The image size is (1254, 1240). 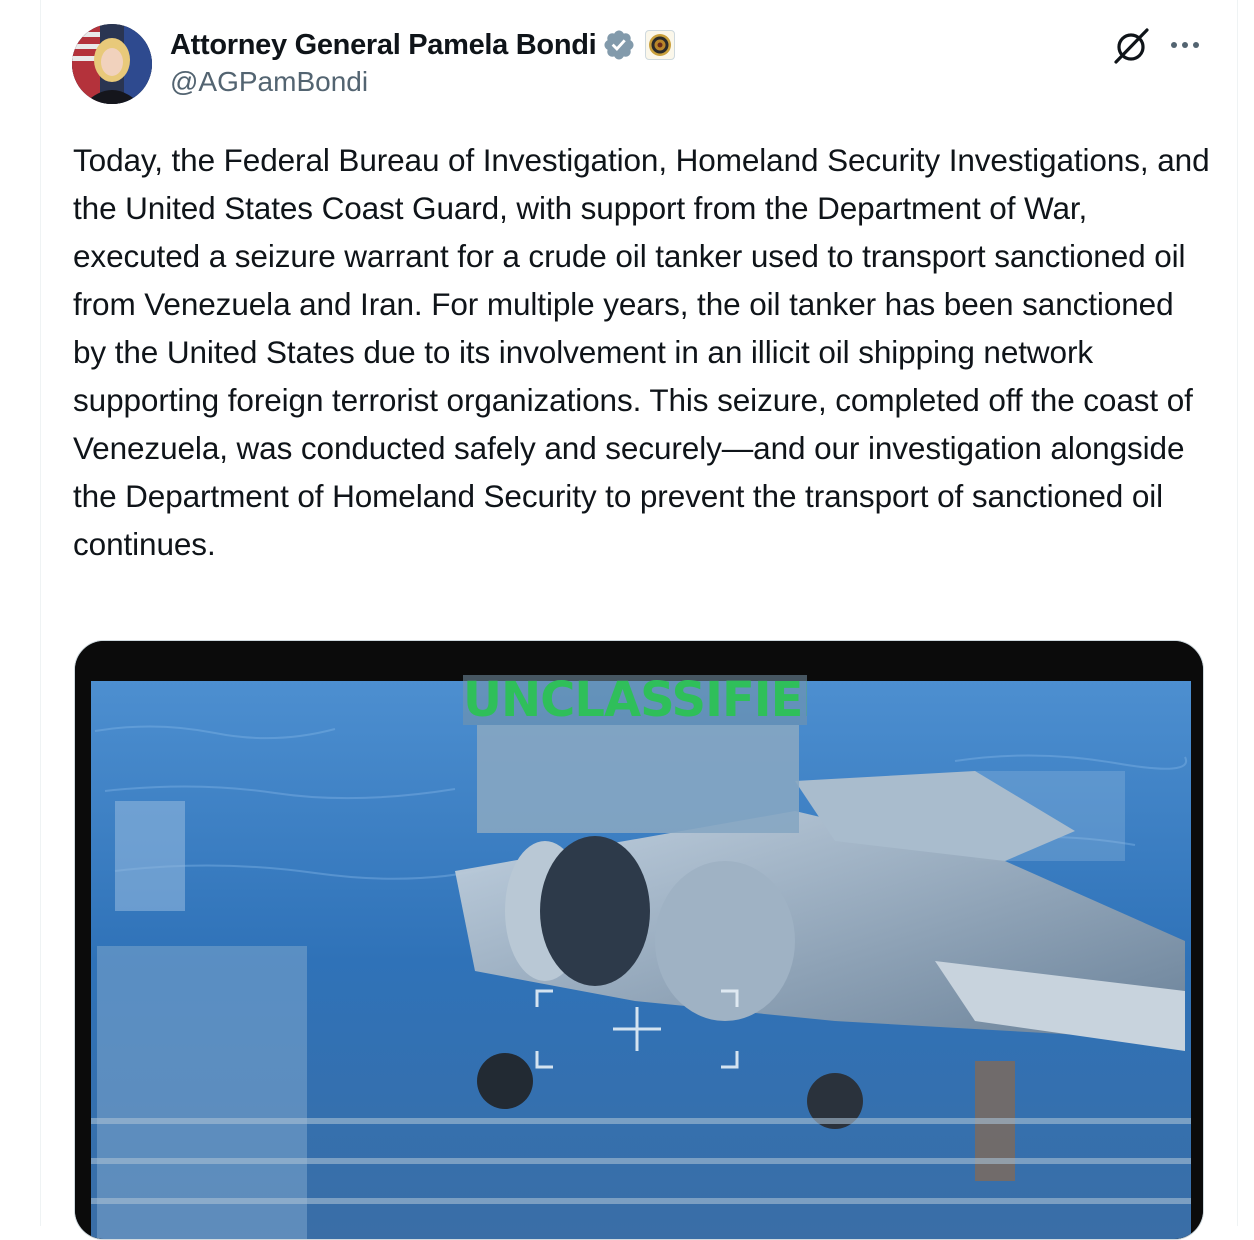 What do you see at coordinates (635, 700) in the screenshot?
I see `video-overlay-label: UNCLASSIFIED` at bounding box center [635, 700].